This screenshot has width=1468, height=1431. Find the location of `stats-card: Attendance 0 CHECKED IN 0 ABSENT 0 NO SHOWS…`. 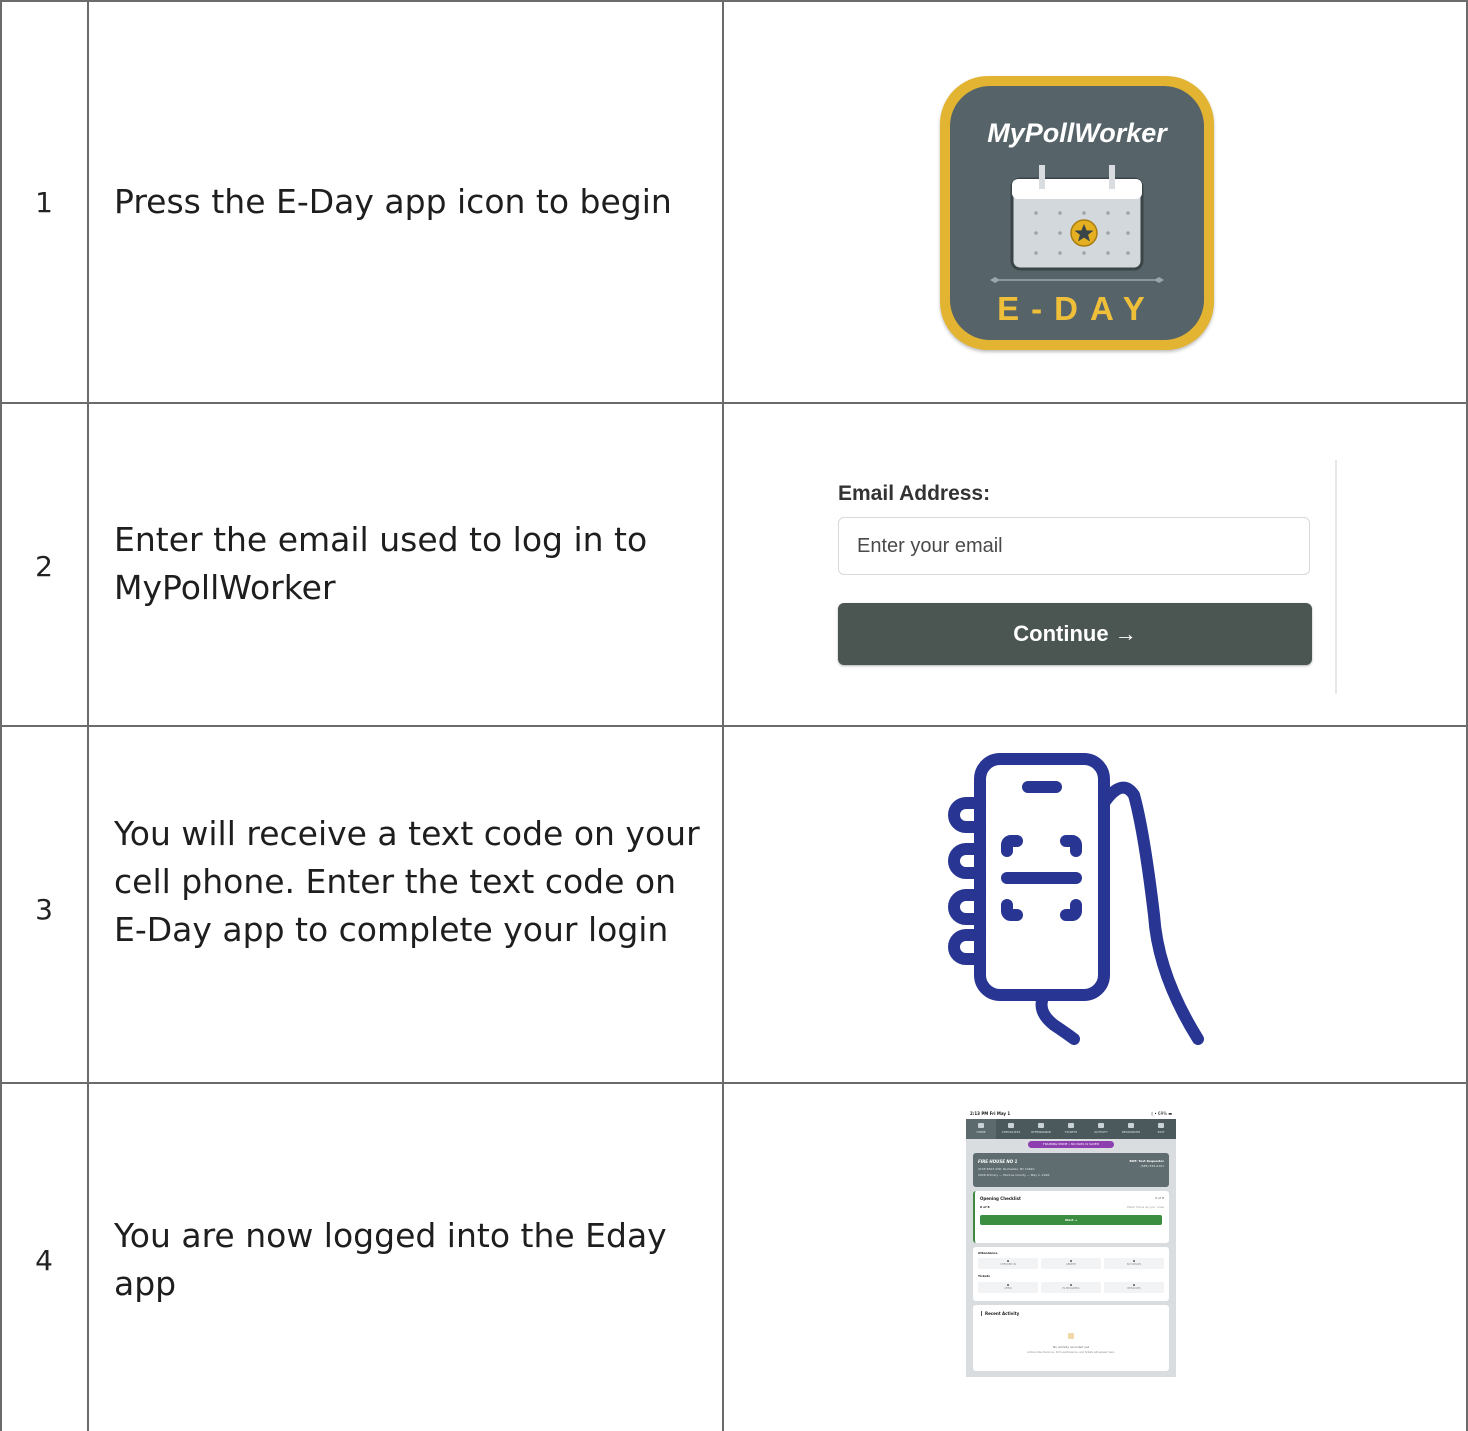

stats-card: Attendance 0 CHECKED IN 0 ABSENT 0 NO SHOWS… is located at coordinates (1071, 1274).